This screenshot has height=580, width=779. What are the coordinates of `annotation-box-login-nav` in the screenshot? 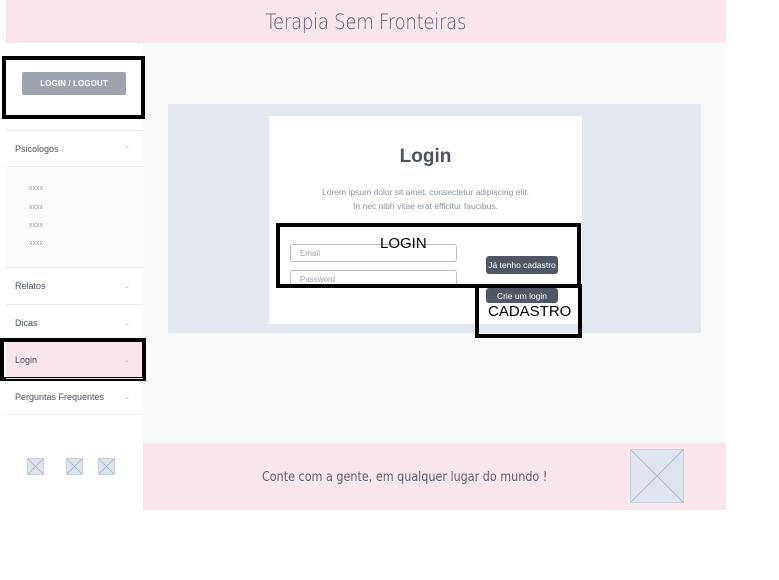 It's located at (73, 359).